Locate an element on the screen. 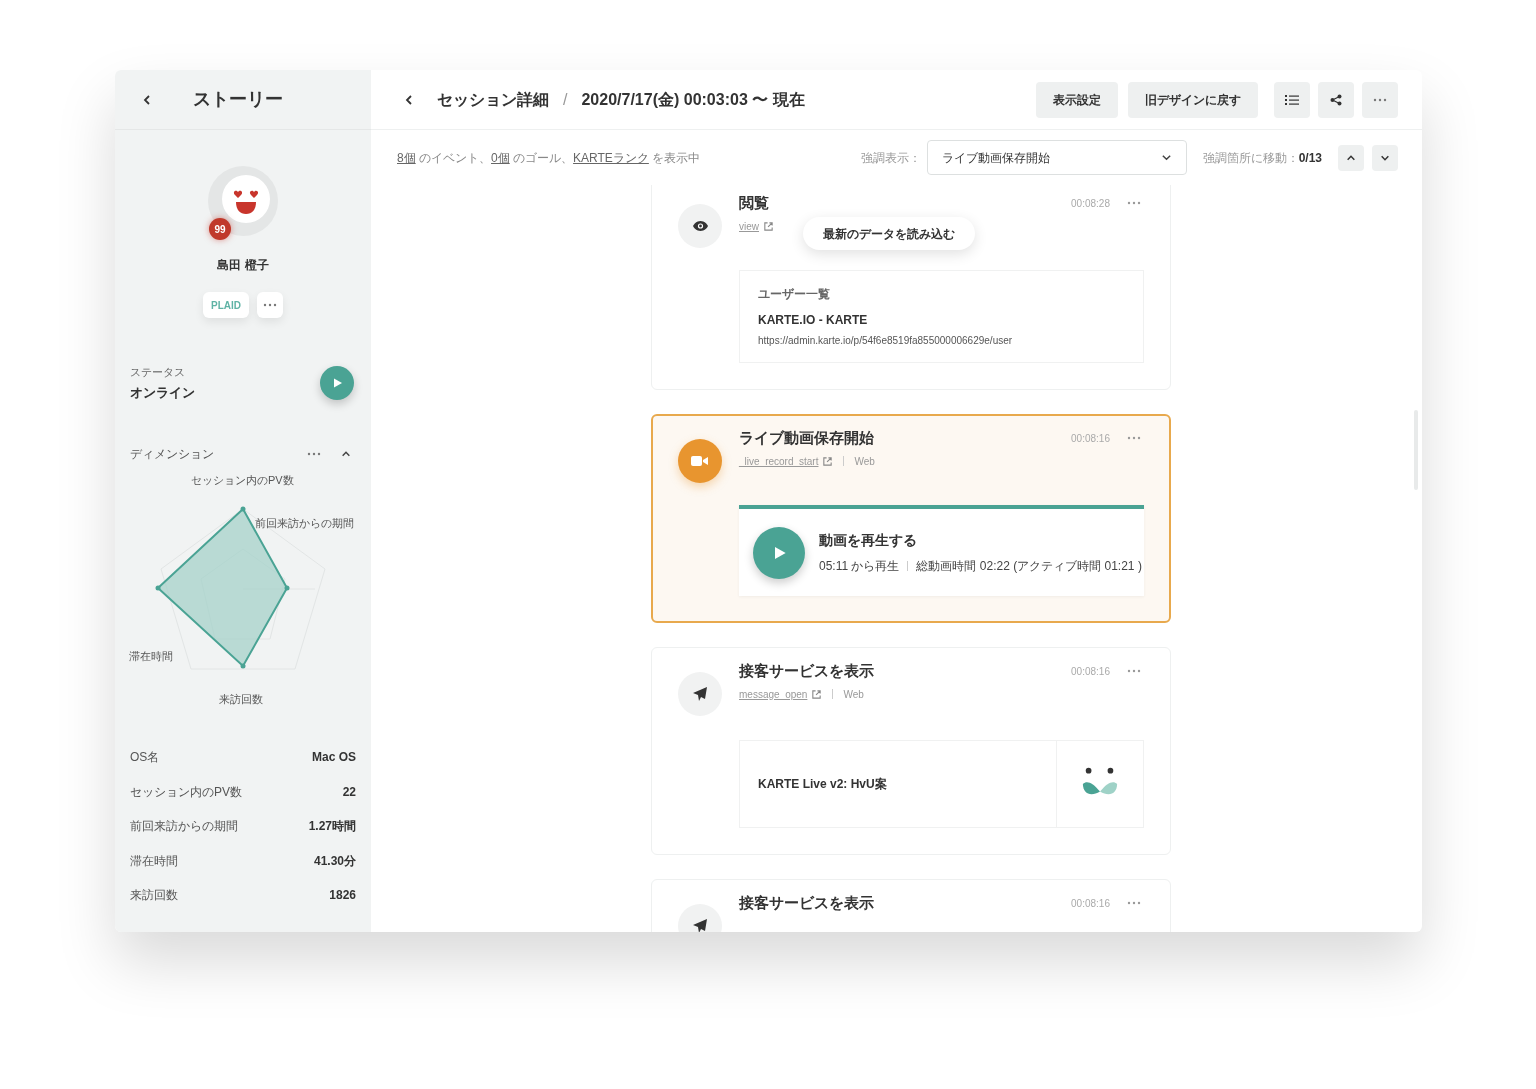 This screenshot has width=1536, height=1089. highlight-label: 強調表示： is located at coordinates (890, 158).